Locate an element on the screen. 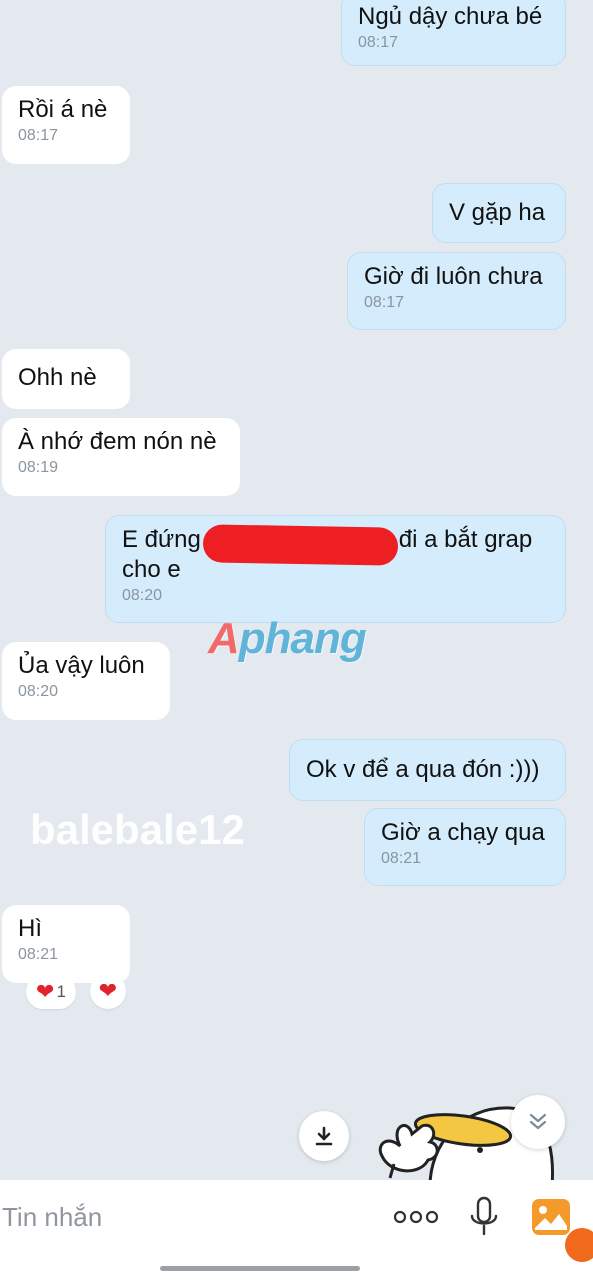  chevron-down-double-icon is located at coordinates (538, 1121).